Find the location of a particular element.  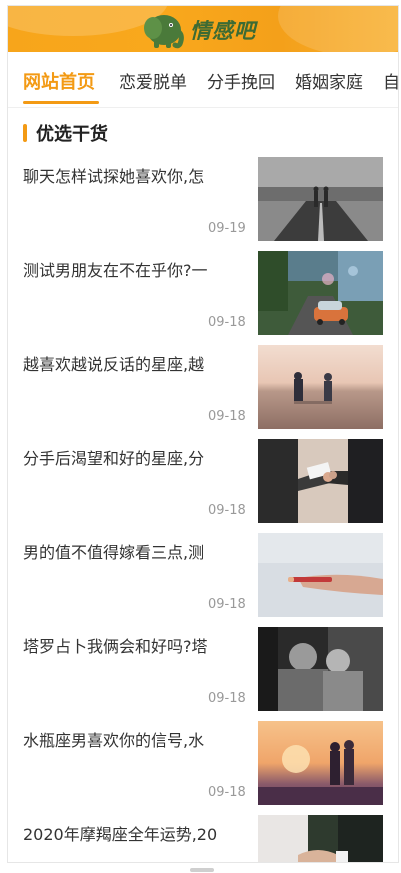

couple-sunset-image is located at coordinates (320, 763).